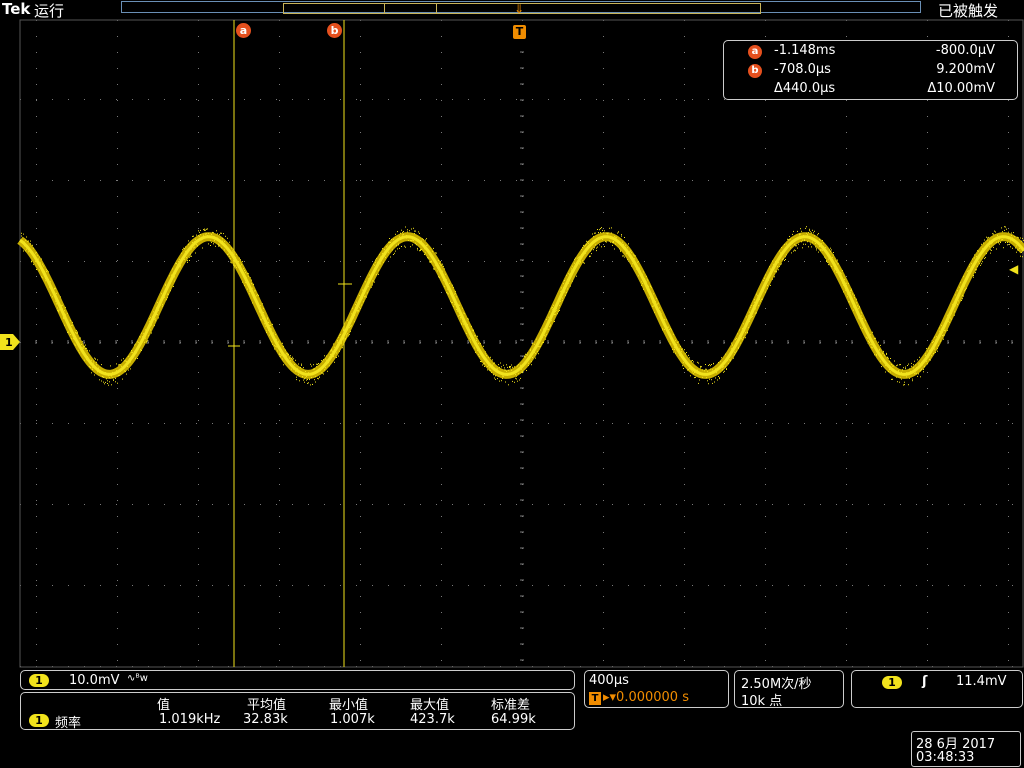 The width and height of the screenshot is (1024, 768). I want to click on trigger-position-tag: T, so click(519, 32).